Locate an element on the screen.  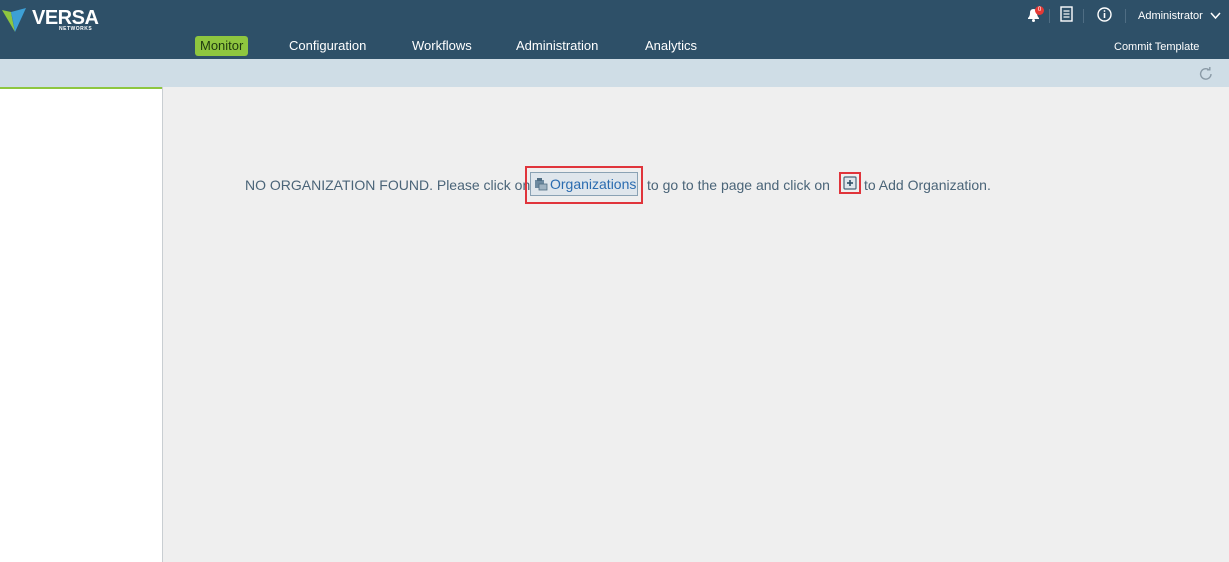
info-icon is located at coordinates (1104, 14).